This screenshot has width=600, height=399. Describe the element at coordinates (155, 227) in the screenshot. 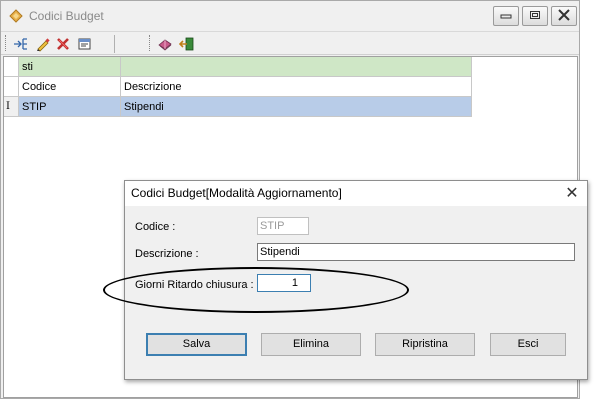

I see `codice-label: Codice :` at that location.